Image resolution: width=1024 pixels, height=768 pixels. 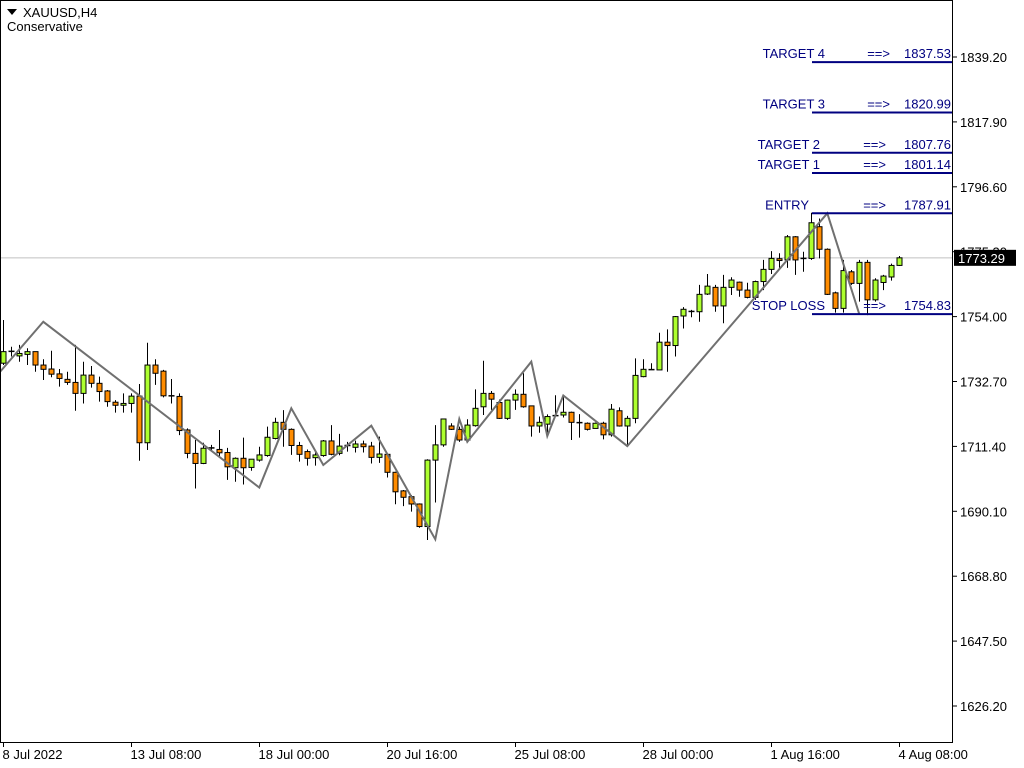 I want to click on level-label: STOP LOSS, so click(x=789, y=305).